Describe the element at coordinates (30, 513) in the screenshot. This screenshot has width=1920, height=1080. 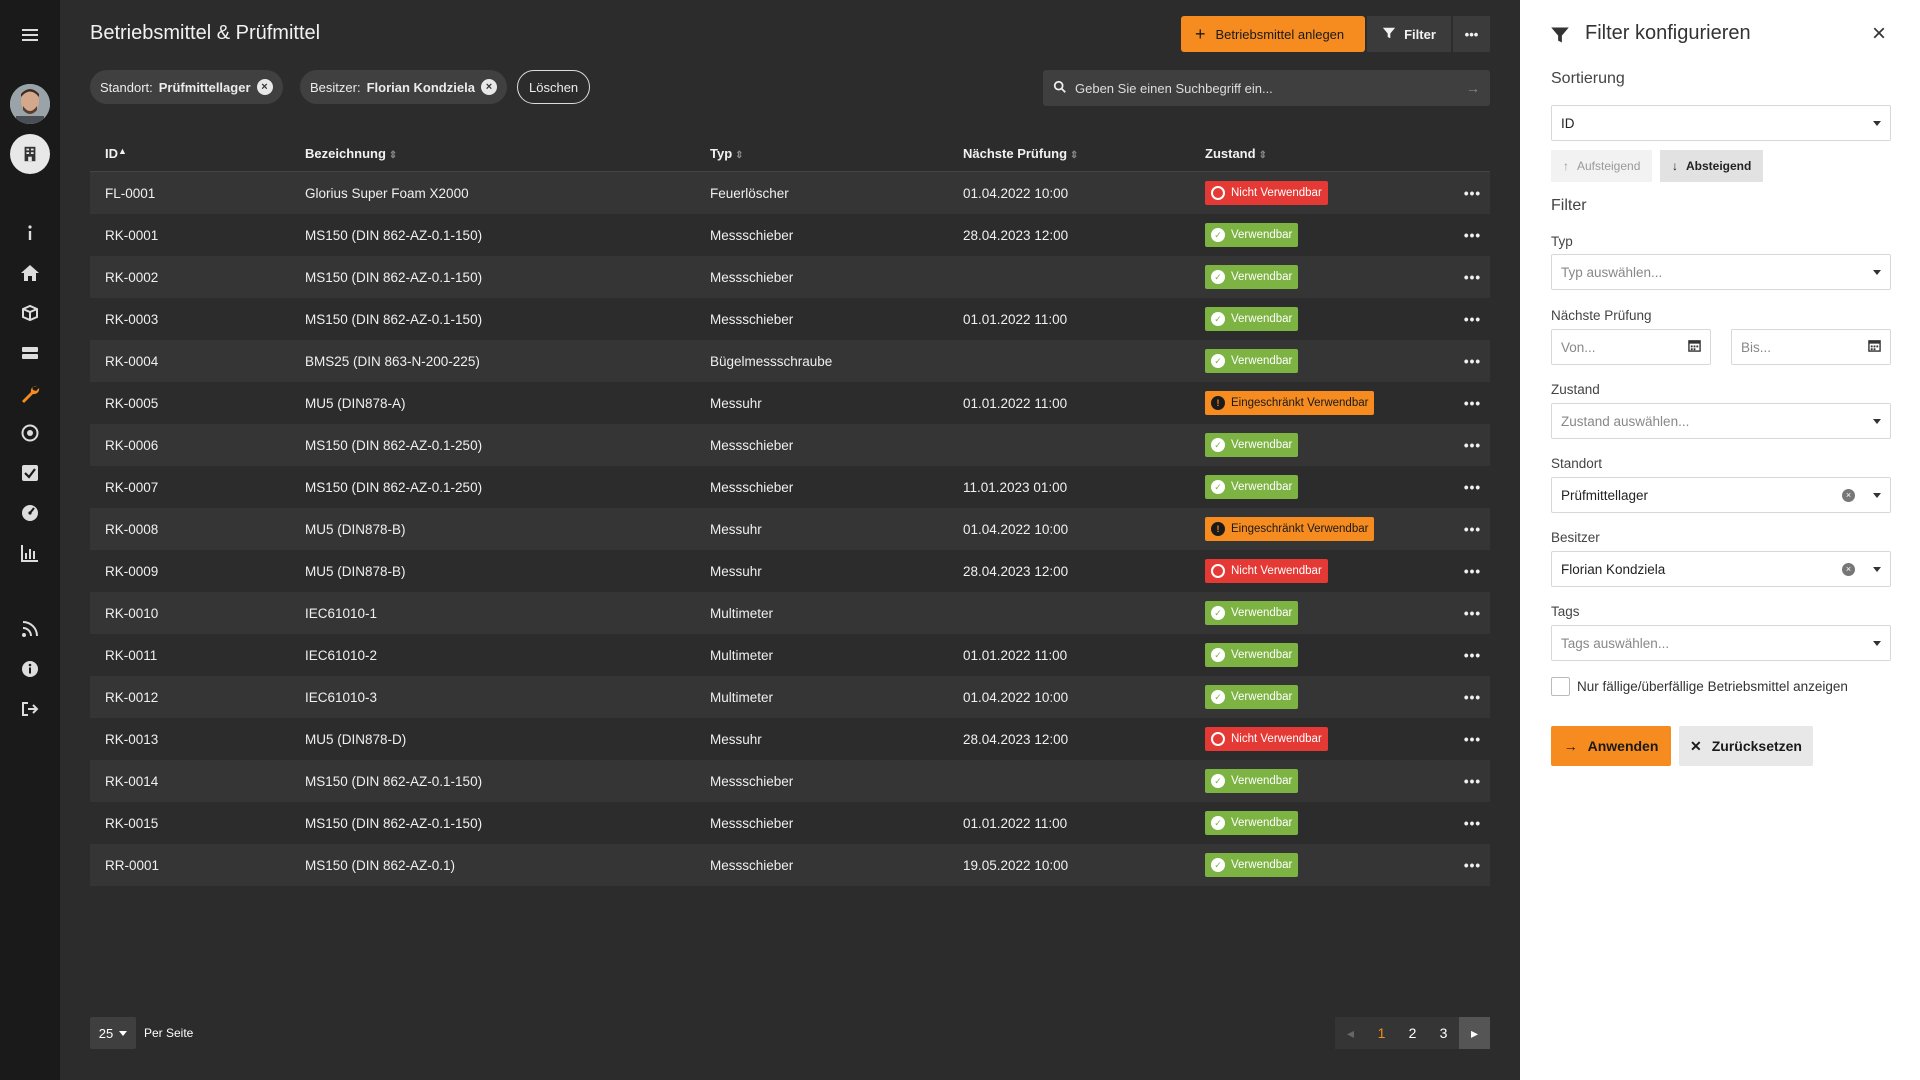
I see `gauge-icon` at that location.